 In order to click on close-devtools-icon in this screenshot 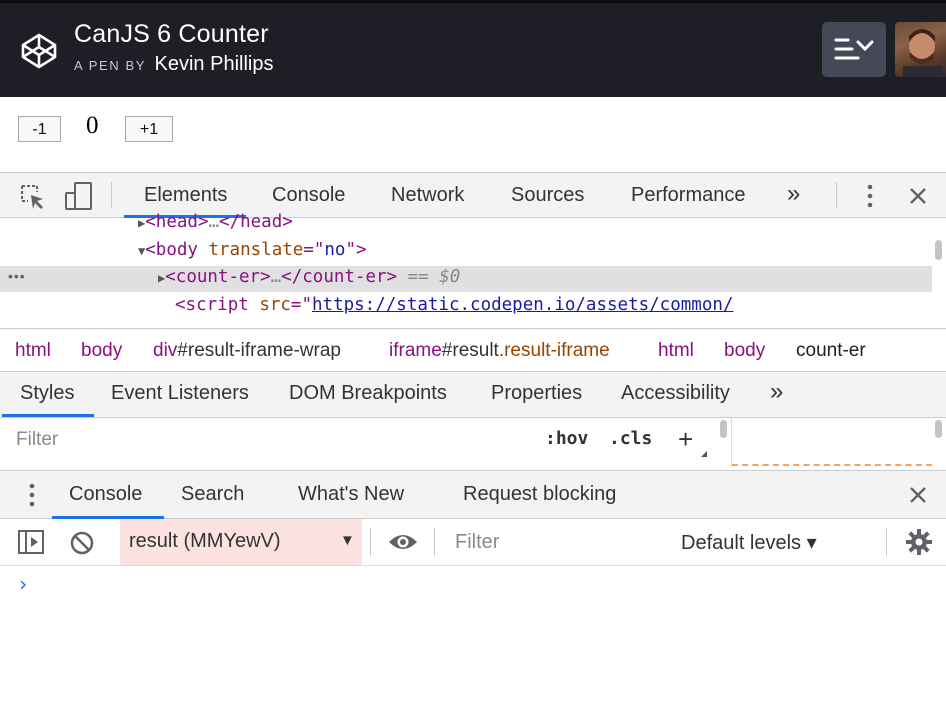, I will do `click(918, 196)`.